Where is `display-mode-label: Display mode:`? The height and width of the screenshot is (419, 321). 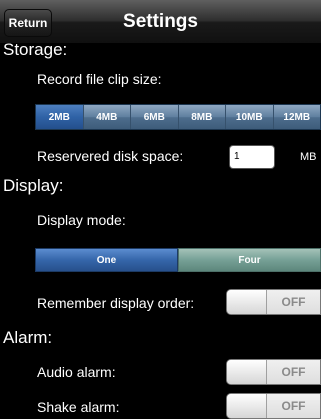 display-mode-label: Display mode: is located at coordinates (81, 220).